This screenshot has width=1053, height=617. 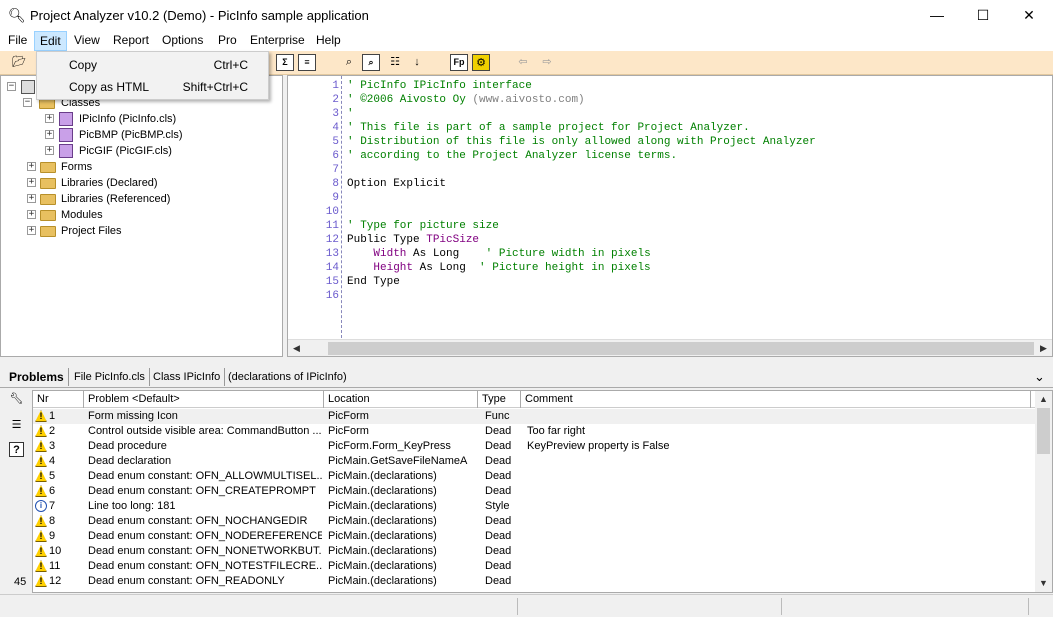 I want to click on close-button: ✕, so click(x=1029, y=15).